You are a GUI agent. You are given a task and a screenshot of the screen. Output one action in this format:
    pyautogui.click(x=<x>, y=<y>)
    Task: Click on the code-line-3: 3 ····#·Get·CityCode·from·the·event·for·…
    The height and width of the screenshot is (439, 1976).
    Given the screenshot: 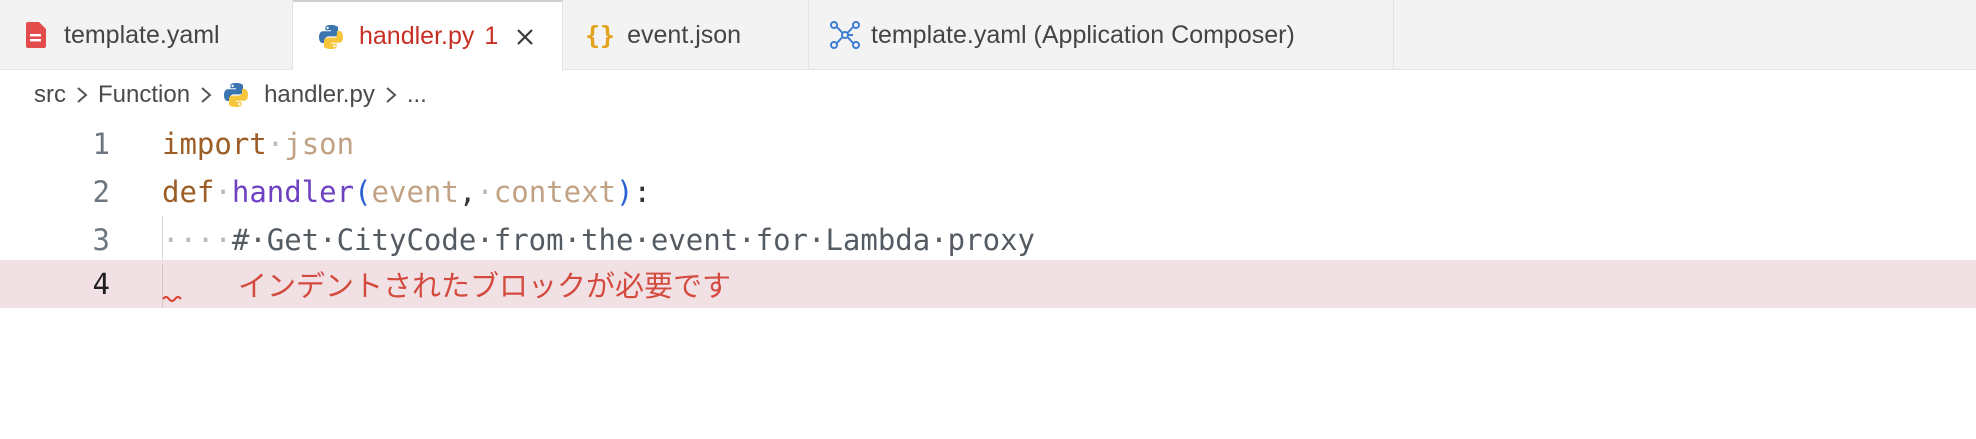 What is the action you would take?
    pyautogui.click(x=988, y=240)
    